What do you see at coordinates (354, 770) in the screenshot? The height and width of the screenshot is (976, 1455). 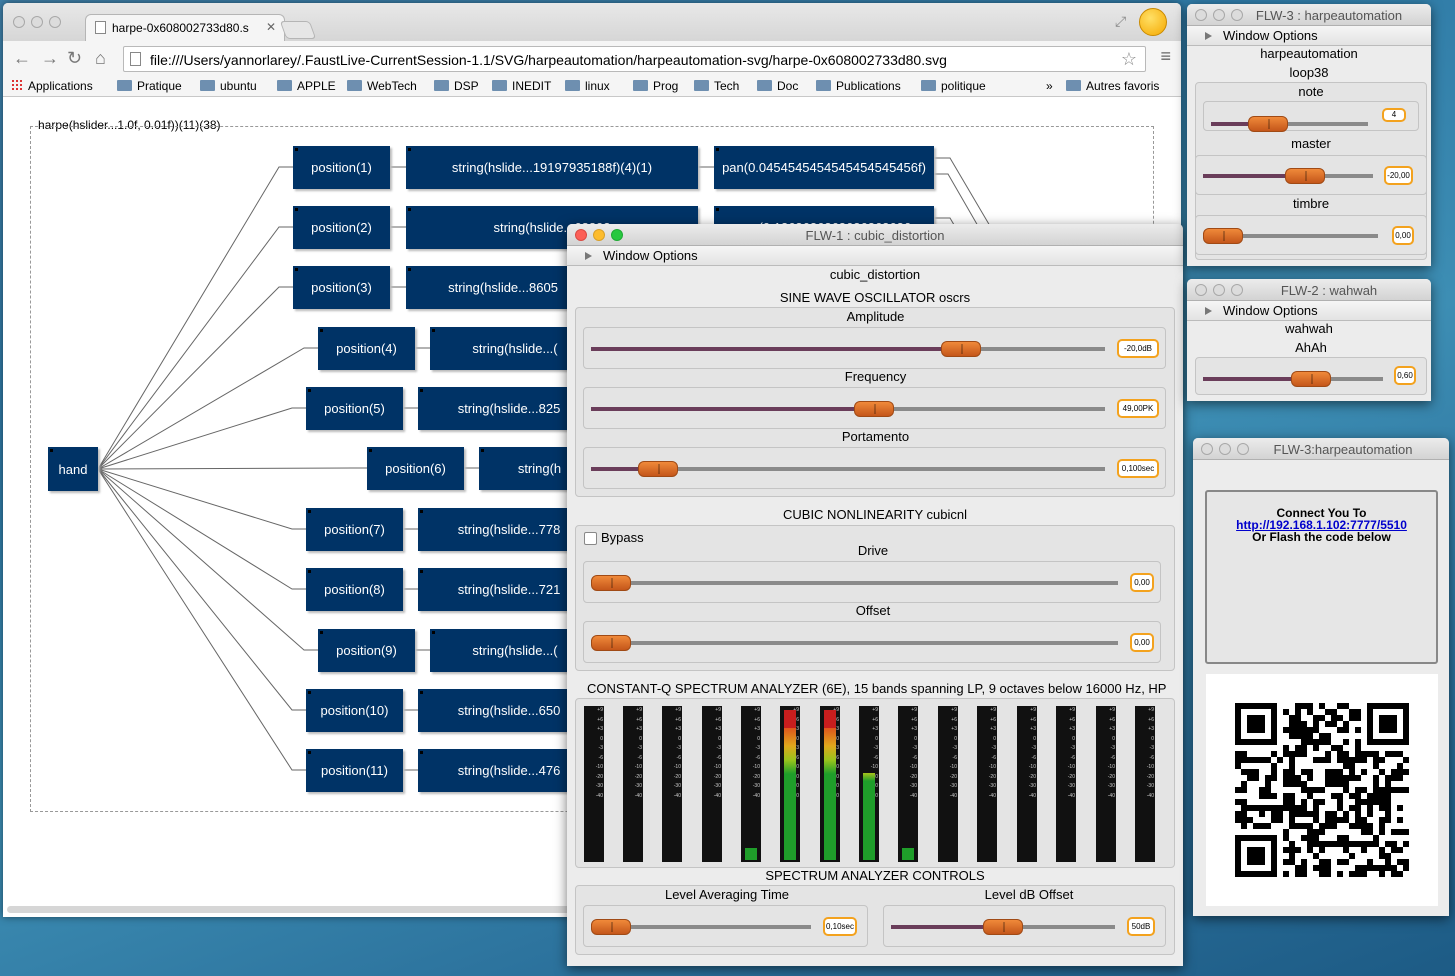 I see `block-position-11: position(11)` at bounding box center [354, 770].